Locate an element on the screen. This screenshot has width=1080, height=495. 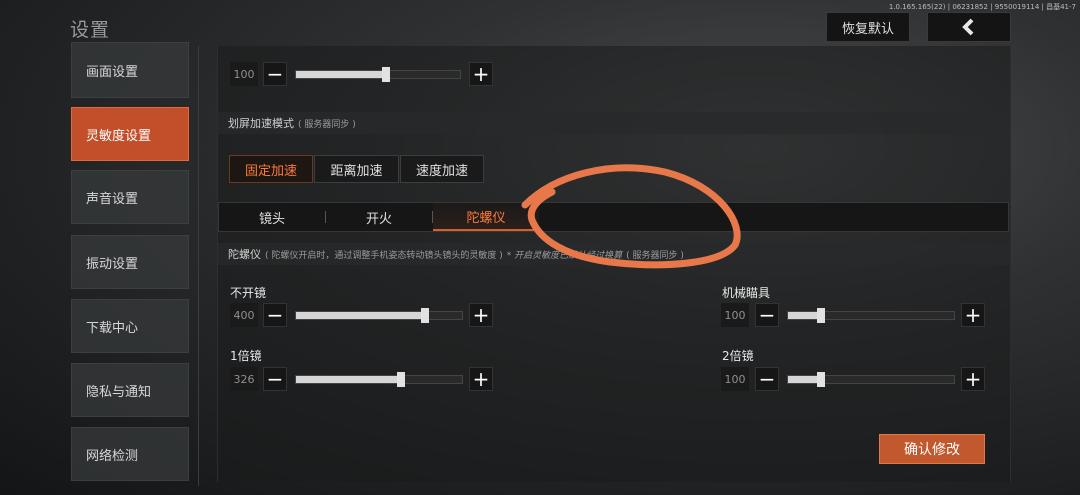
2x-scope-thumb is located at coordinates (821, 379).